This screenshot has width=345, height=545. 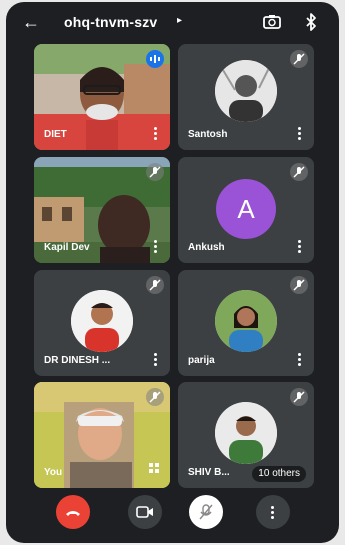 I want to click on participant-name: DIET, so click(x=55, y=134).